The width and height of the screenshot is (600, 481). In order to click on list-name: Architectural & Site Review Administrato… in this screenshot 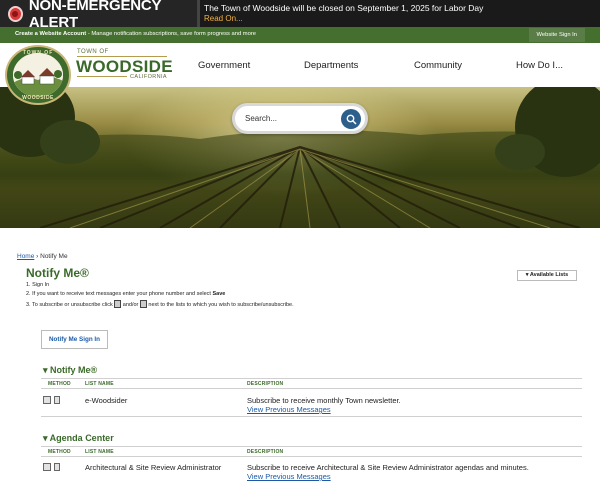, I will do `click(153, 467)`.